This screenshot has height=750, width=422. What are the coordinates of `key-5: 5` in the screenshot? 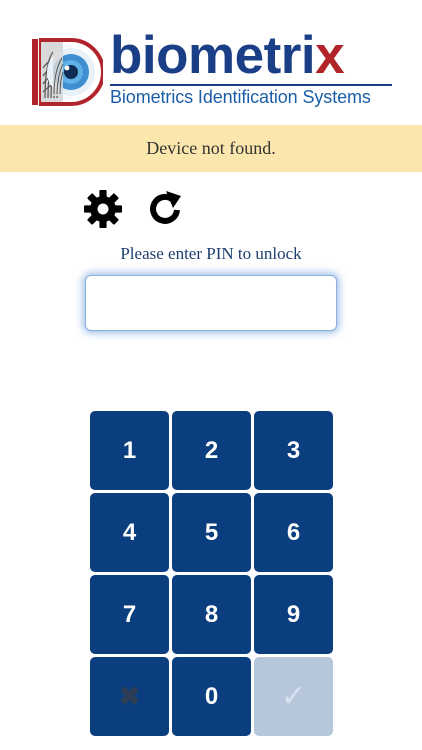 It's located at (211, 532).